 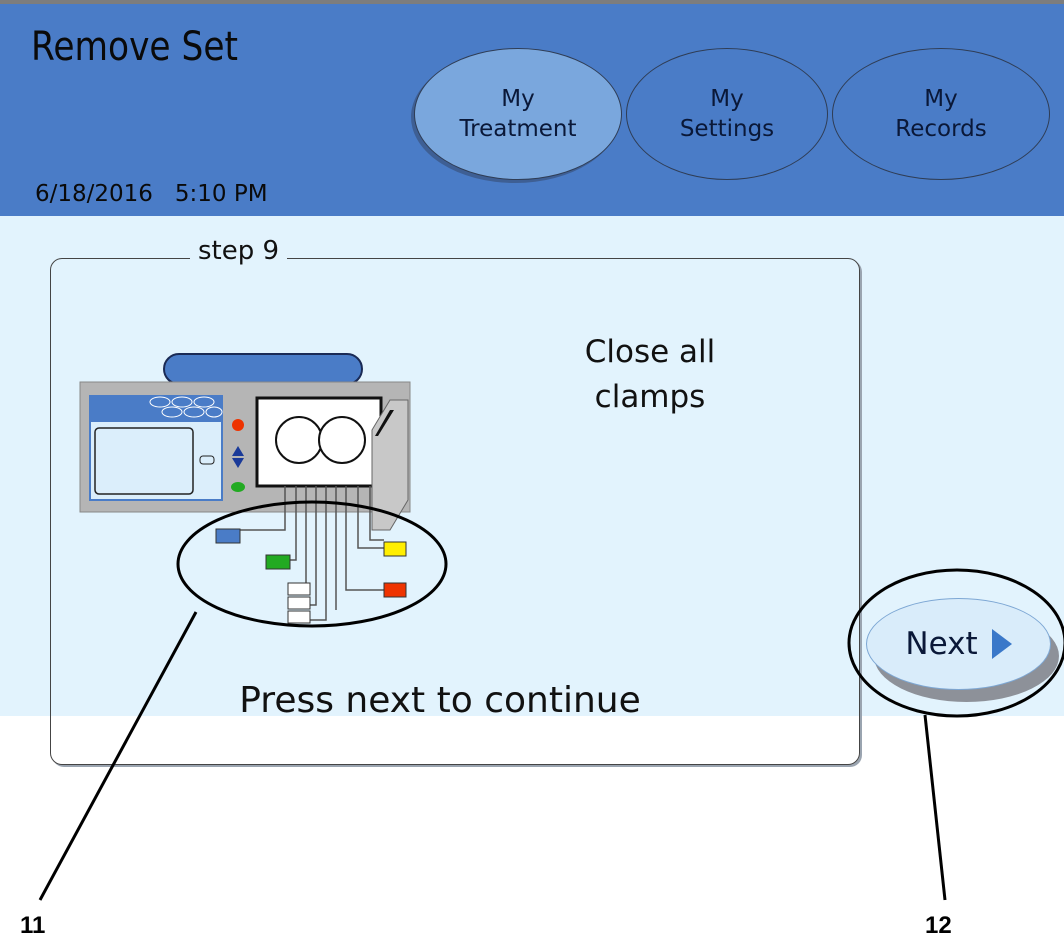 What do you see at coordinates (941, 644) in the screenshot?
I see `next-button-label: Next` at bounding box center [941, 644].